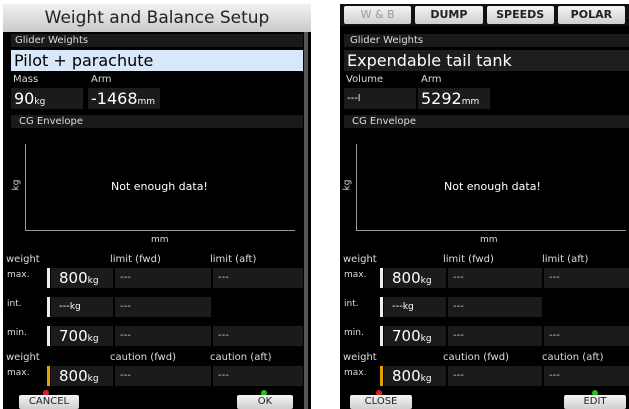 Image resolution: width=629 pixels, height=409 pixels. What do you see at coordinates (24, 98) in the screenshot?
I see `mass-value: 90` at bounding box center [24, 98].